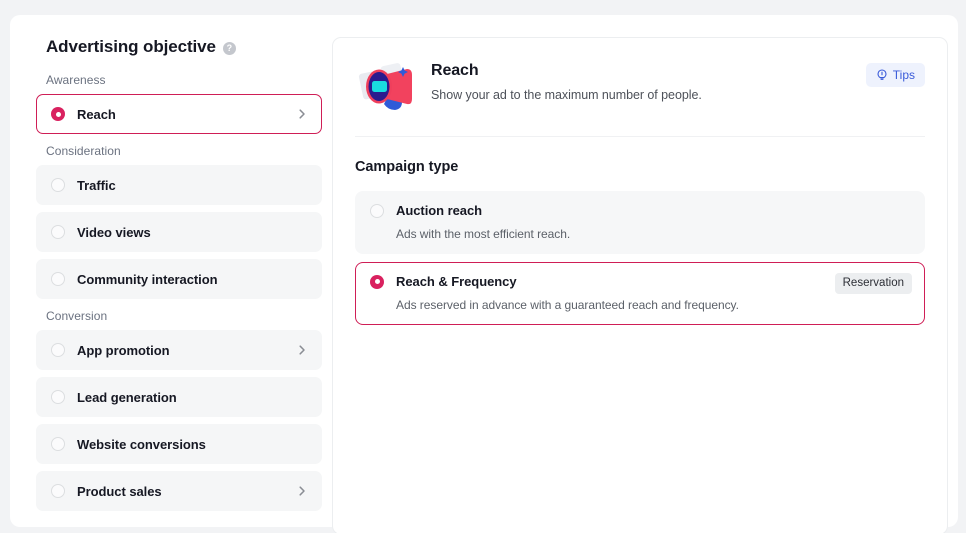  What do you see at coordinates (377, 210) in the screenshot?
I see `radio-auction-reach` at bounding box center [377, 210].